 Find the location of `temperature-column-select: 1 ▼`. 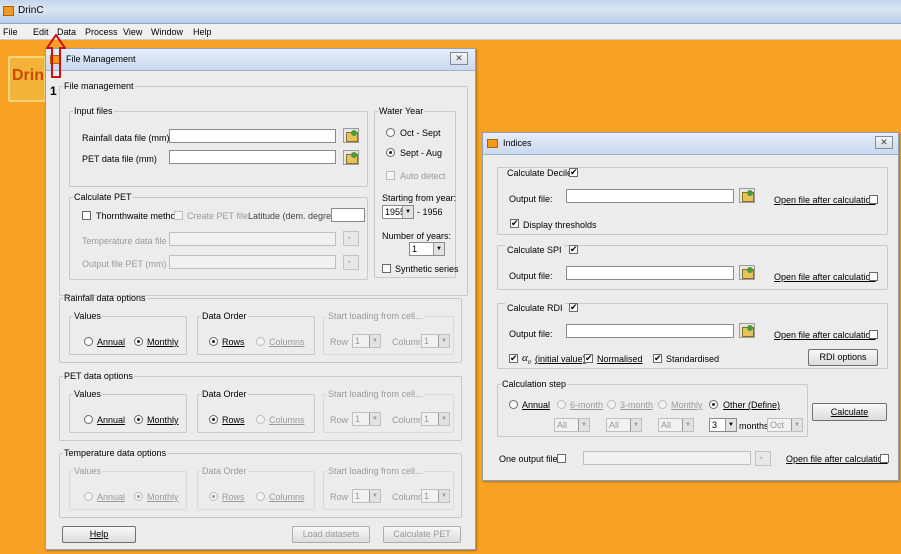

temperature-column-select: 1 ▼ is located at coordinates (435, 496).